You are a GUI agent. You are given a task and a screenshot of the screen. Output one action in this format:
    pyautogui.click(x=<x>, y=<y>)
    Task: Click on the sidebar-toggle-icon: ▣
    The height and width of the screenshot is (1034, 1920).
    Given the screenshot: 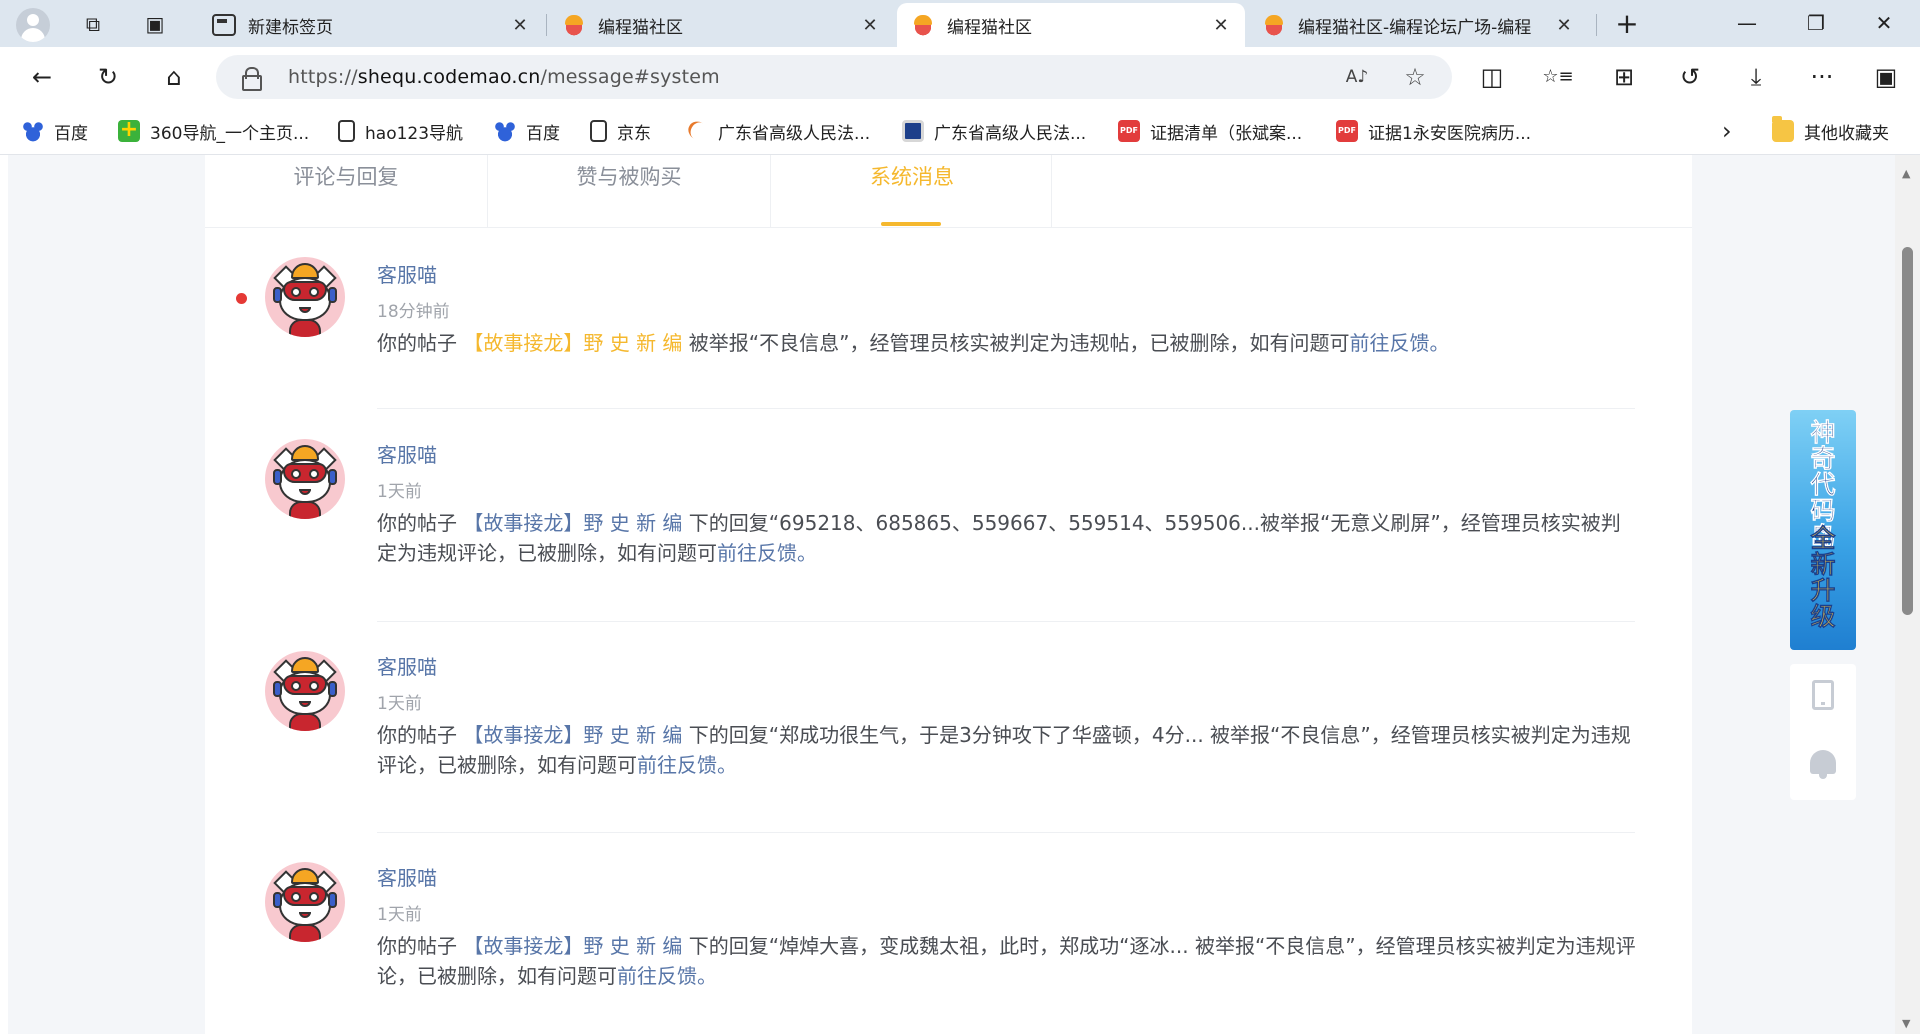 What is the action you would take?
    pyautogui.click(x=1886, y=77)
    